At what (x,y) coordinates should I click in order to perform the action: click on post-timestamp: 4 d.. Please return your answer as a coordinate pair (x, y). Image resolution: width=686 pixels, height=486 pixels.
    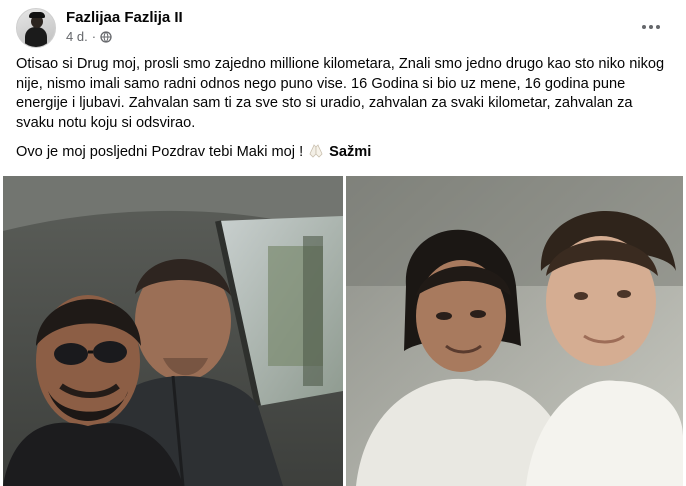
    Looking at the image, I should click on (77, 36).